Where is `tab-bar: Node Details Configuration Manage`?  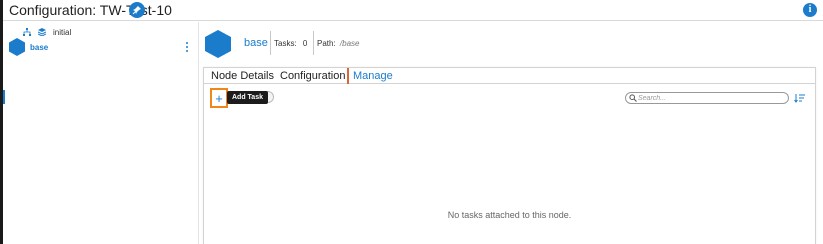
tab-bar: Node Details Configuration Manage is located at coordinates (509, 76).